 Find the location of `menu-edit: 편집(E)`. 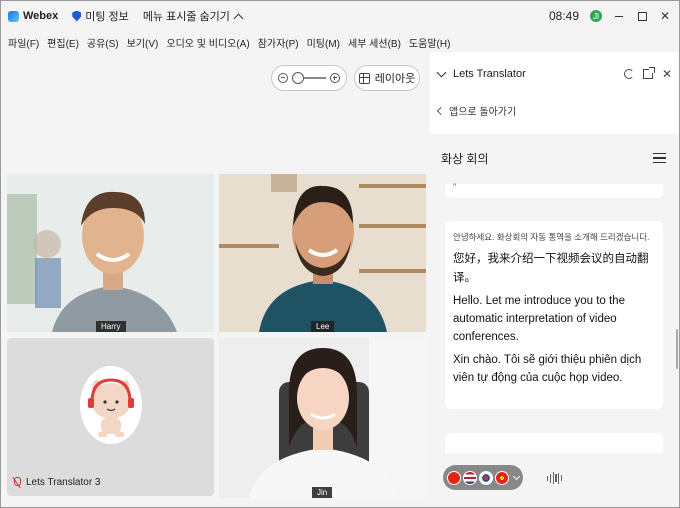

menu-edit: 편집(E) is located at coordinates (63, 42).